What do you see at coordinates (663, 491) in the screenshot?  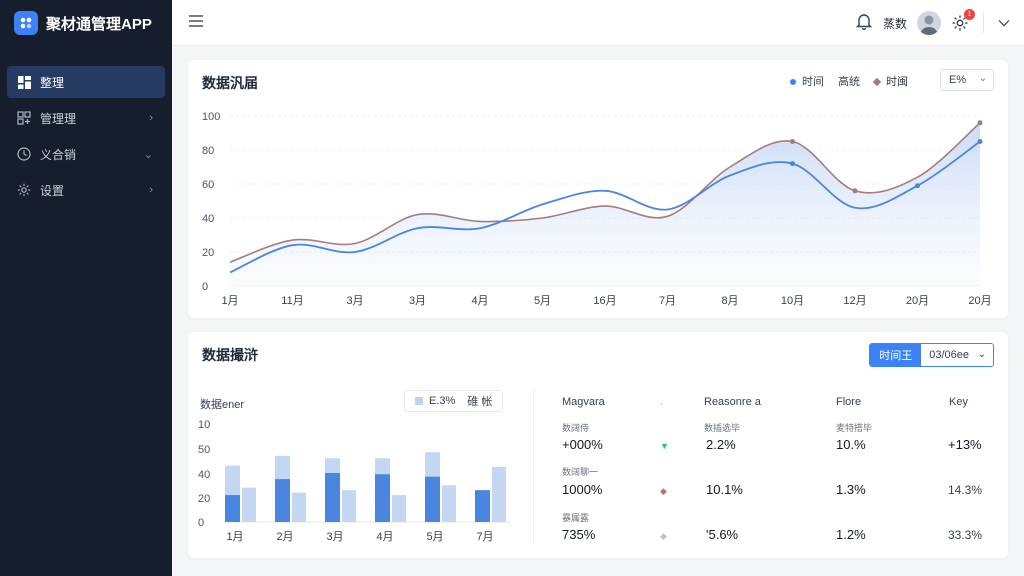 I see `trend-diamond-icon: ◆` at bounding box center [663, 491].